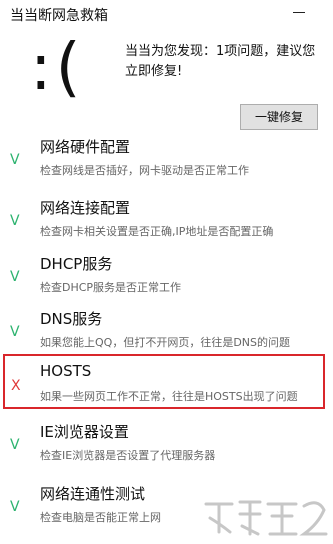  I want to click on check-item-dns: V DNS服务 如果您能上QQ，但打不开网页，往往是DNS的问题, so click(166, 332).